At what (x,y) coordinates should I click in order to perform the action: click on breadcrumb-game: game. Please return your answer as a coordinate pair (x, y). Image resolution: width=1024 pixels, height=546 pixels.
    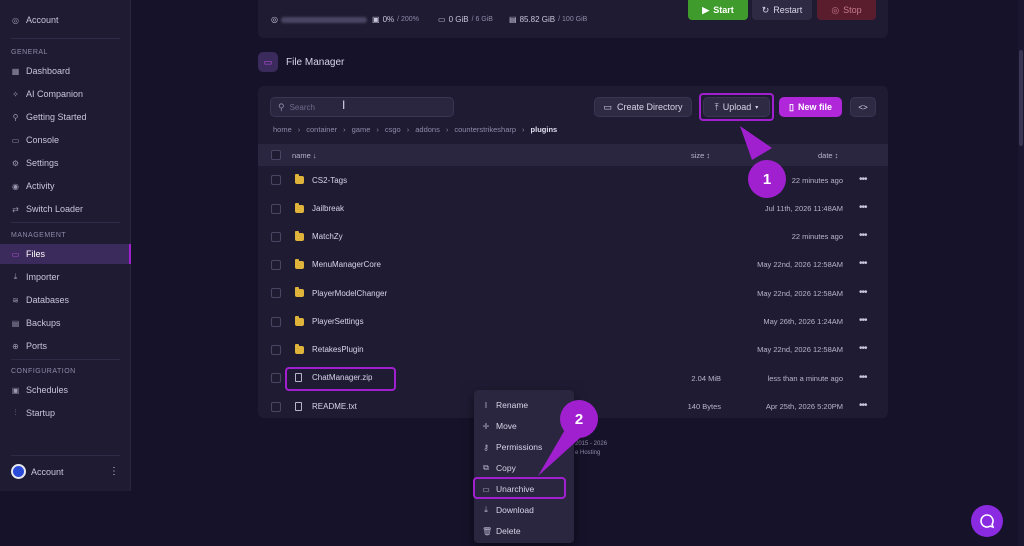
    Looking at the image, I should click on (361, 129).